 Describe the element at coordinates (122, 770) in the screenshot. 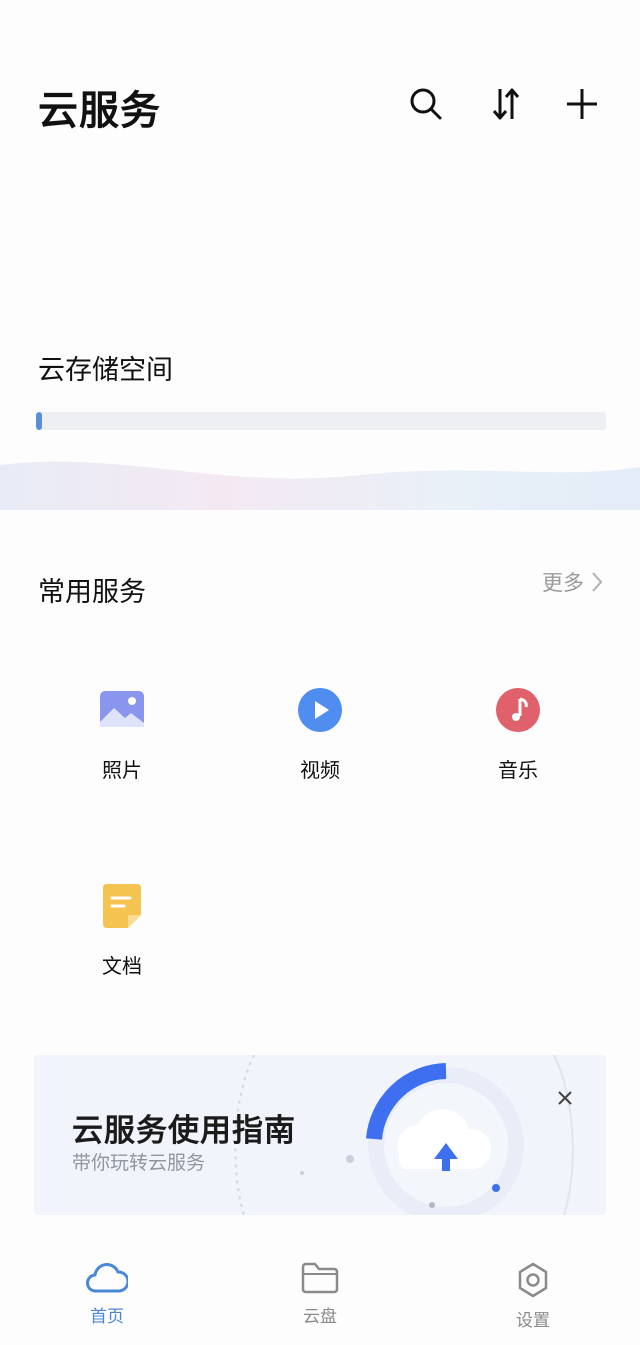

I see `service-label: 照片` at that location.